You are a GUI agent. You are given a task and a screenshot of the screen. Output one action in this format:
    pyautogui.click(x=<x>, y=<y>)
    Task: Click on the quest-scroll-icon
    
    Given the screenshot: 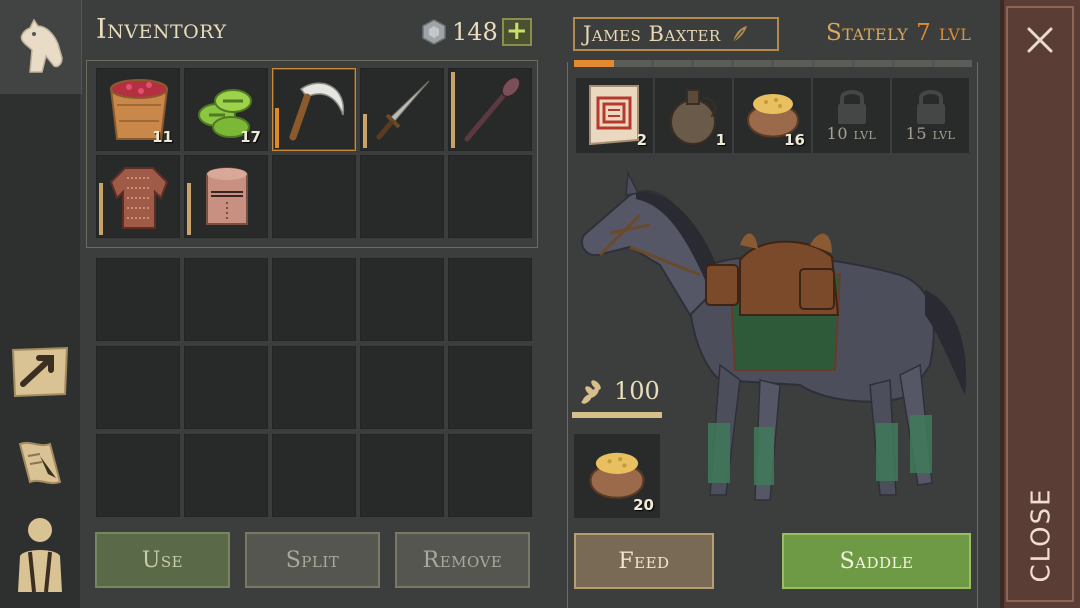 What is the action you would take?
    pyautogui.click(x=40, y=464)
    